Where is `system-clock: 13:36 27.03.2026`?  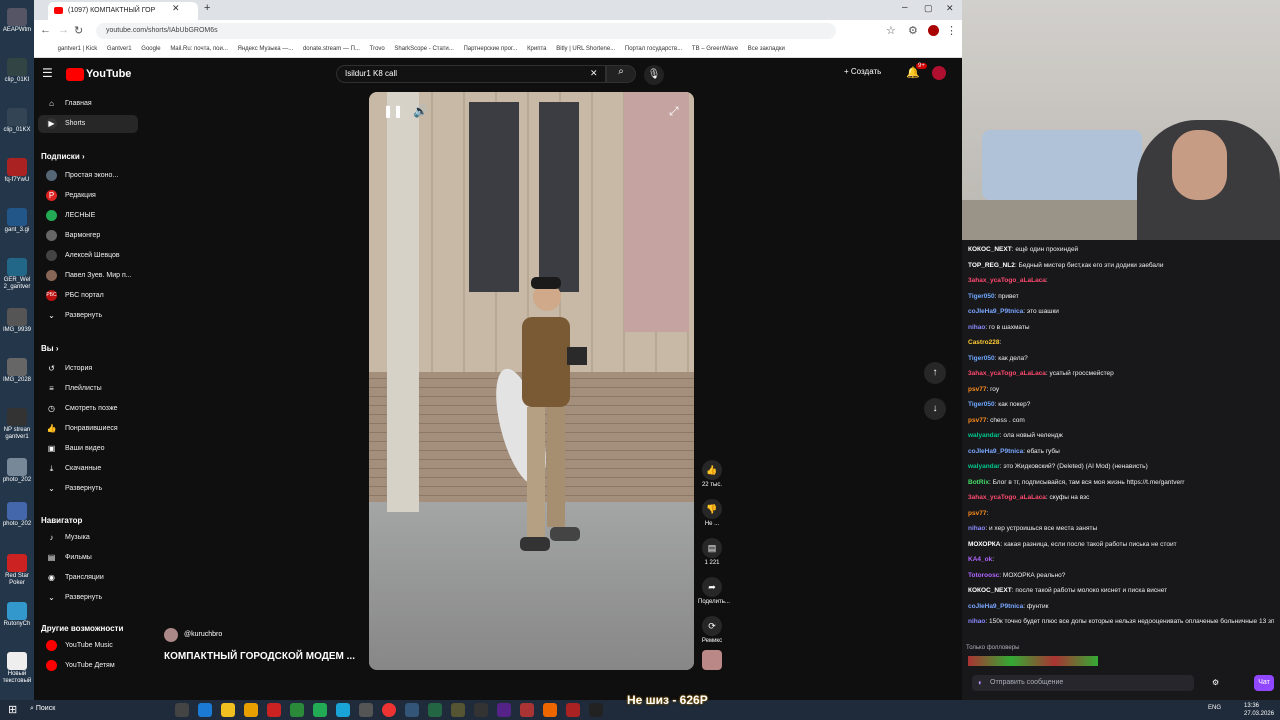 system-clock: 13:36 27.03.2026 is located at coordinates (1259, 710).